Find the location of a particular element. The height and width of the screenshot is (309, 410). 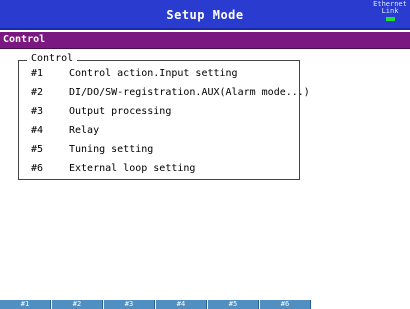

menu-item-number: #1 is located at coordinates (37, 73).